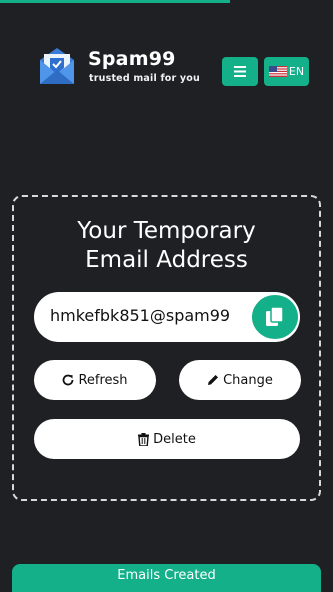 Image resolution: width=333 pixels, height=592 pixels. I want to click on email-address-field: hmkefbk851@spam99, so click(167, 317).